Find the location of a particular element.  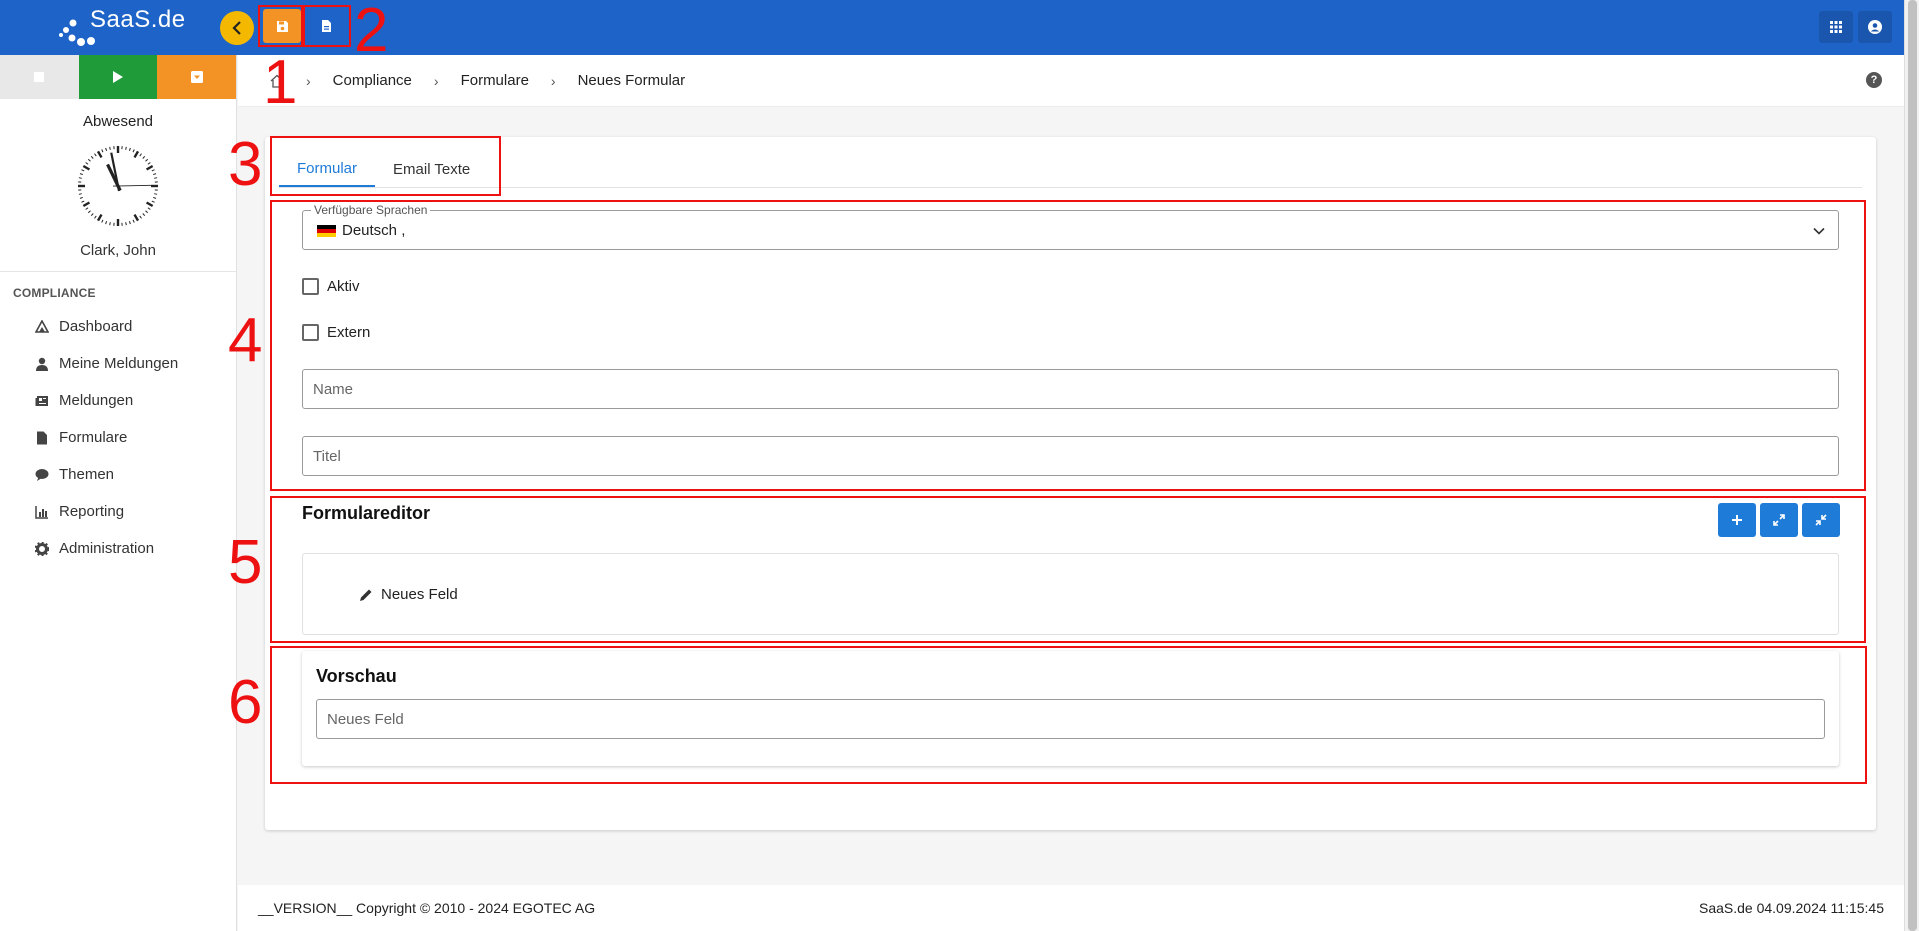

top-bar: SaaS.de is located at coordinates (952, 27).